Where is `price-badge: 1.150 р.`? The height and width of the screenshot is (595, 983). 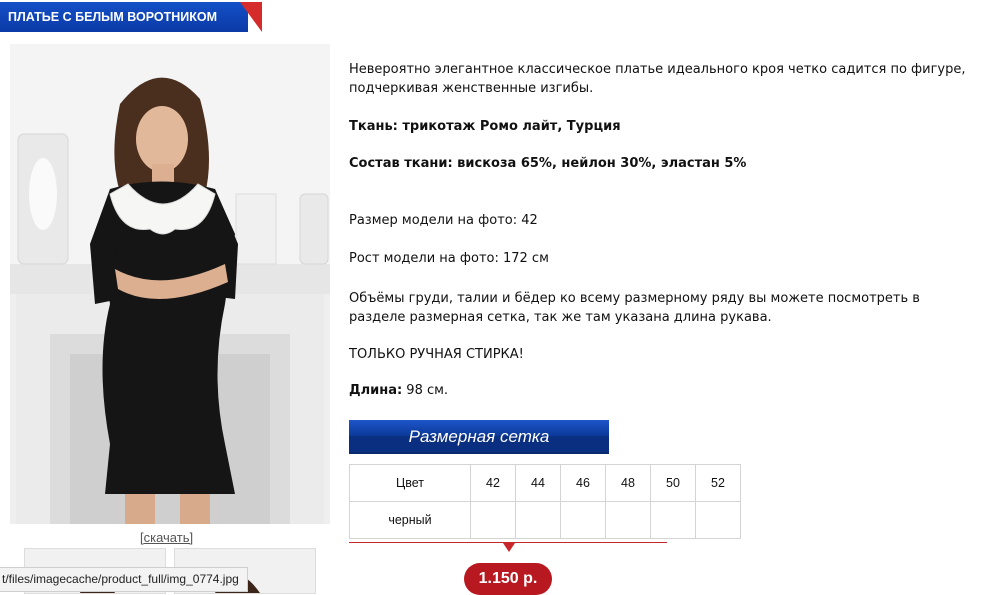
price-badge: 1.150 р. is located at coordinates (508, 579).